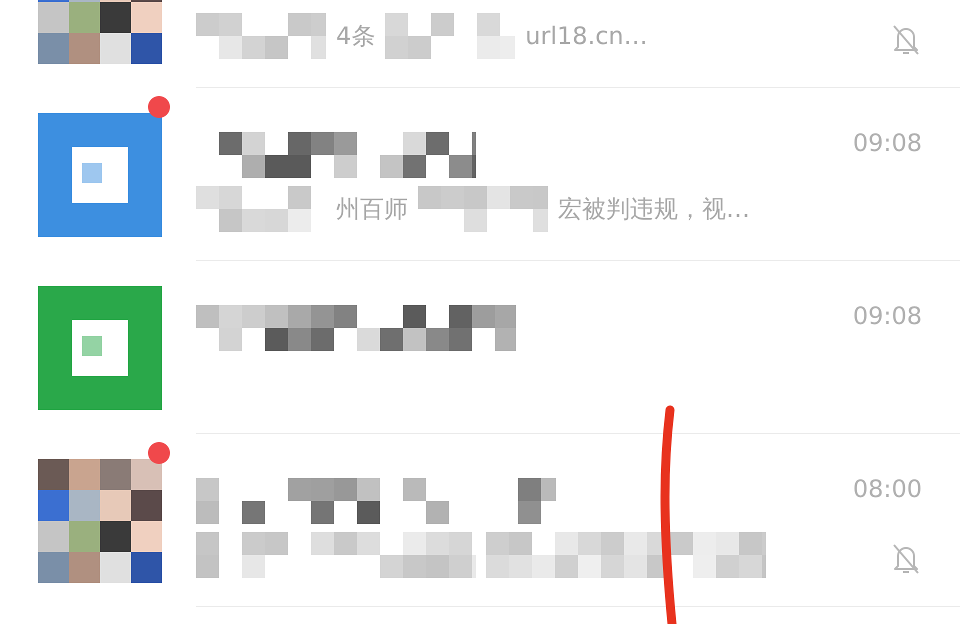  What do you see at coordinates (887, 489) in the screenshot?
I see `message-time: 08:00` at bounding box center [887, 489].